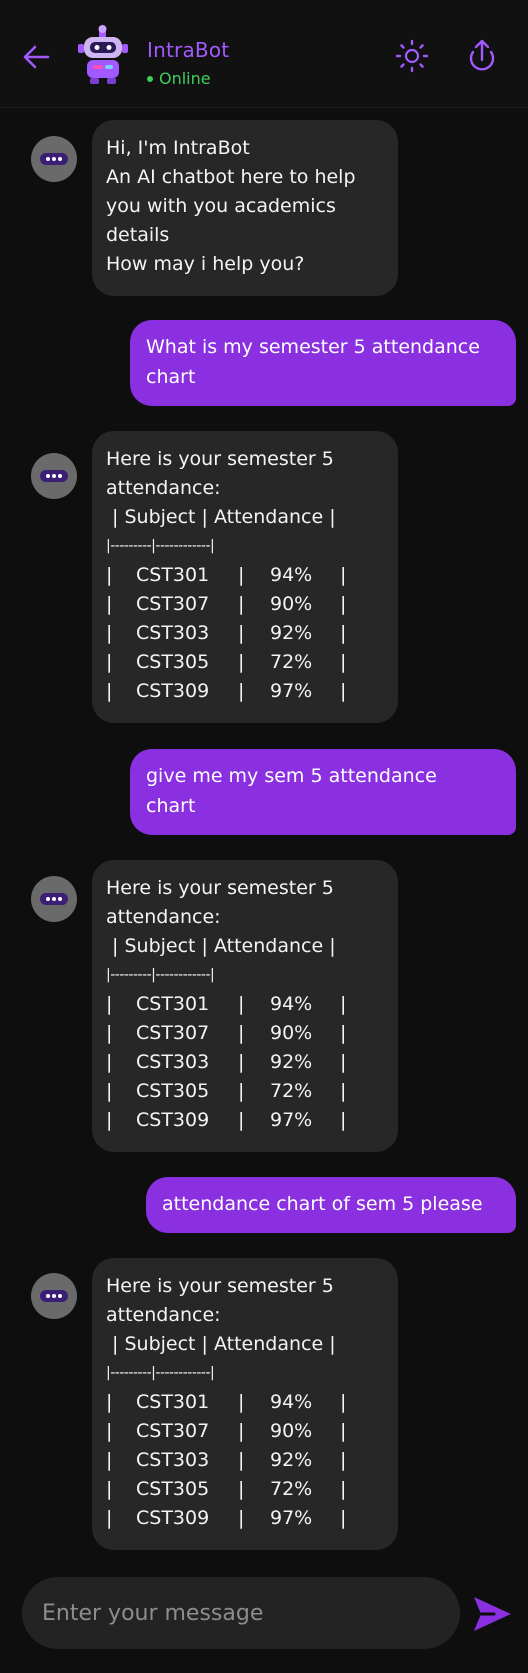 The image size is (528, 1673). Describe the element at coordinates (323, 363) in the screenshot. I see `user-message: What is my semester 5 attendance chart` at that location.